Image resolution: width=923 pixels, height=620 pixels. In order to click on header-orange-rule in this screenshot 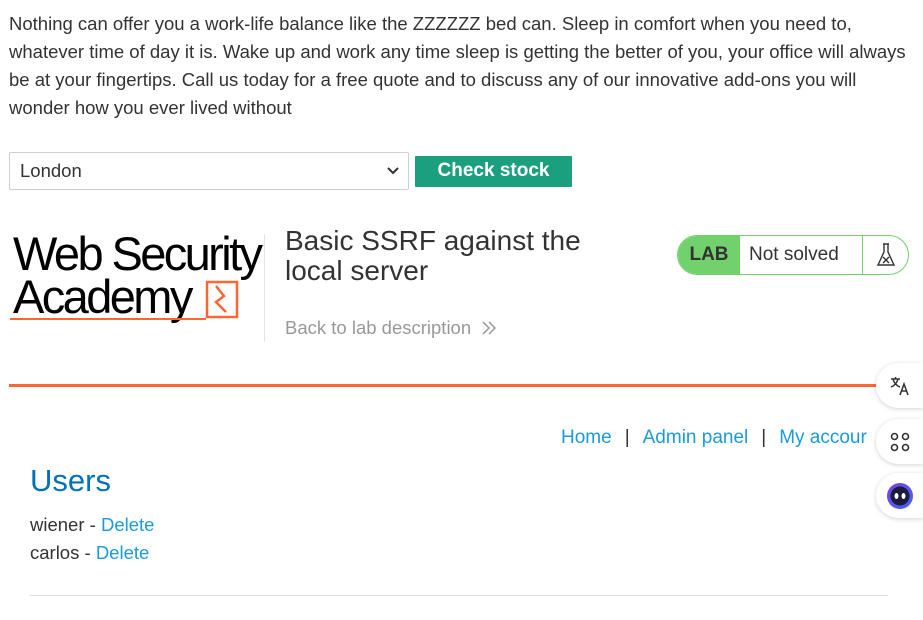, I will do `click(443, 385)`.